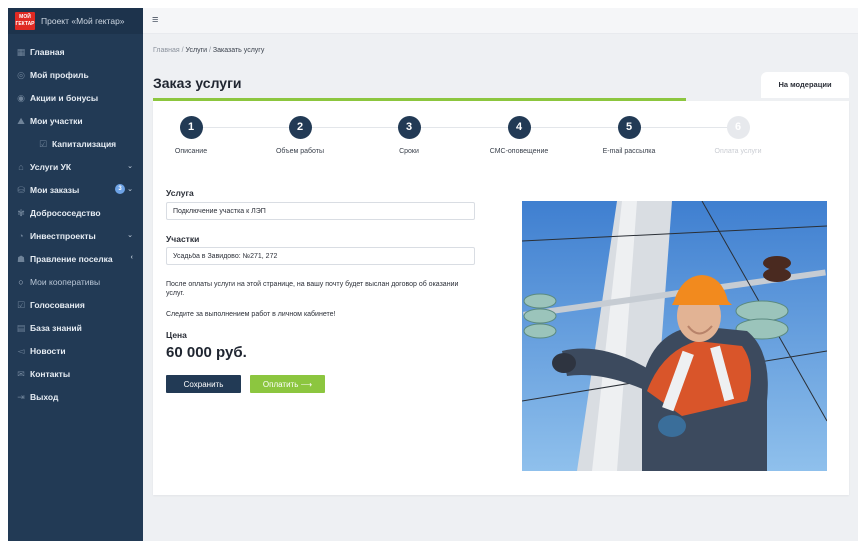  I want to click on vote-icon: ☑, so click(21, 304).